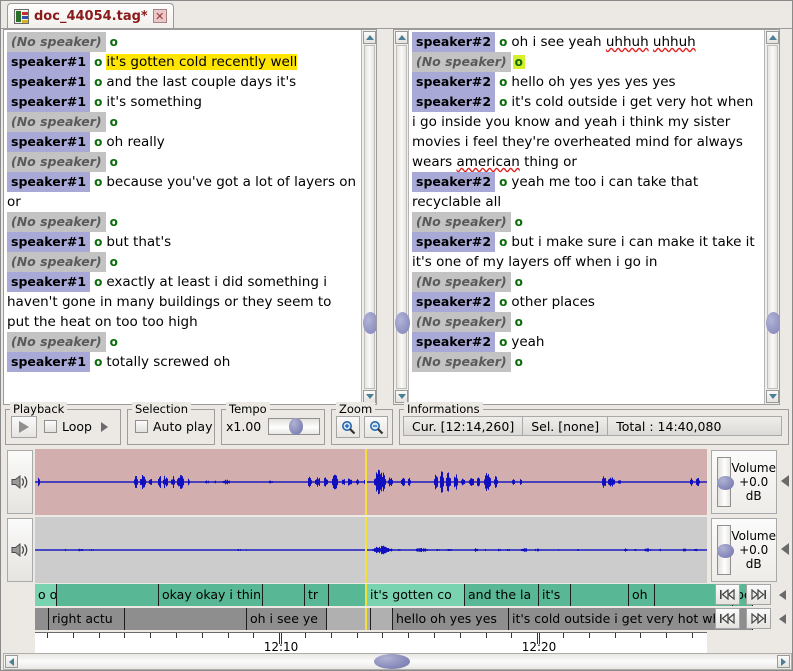  Describe the element at coordinates (369, 217) in the screenshot. I see `left-scroll-track` at that location.